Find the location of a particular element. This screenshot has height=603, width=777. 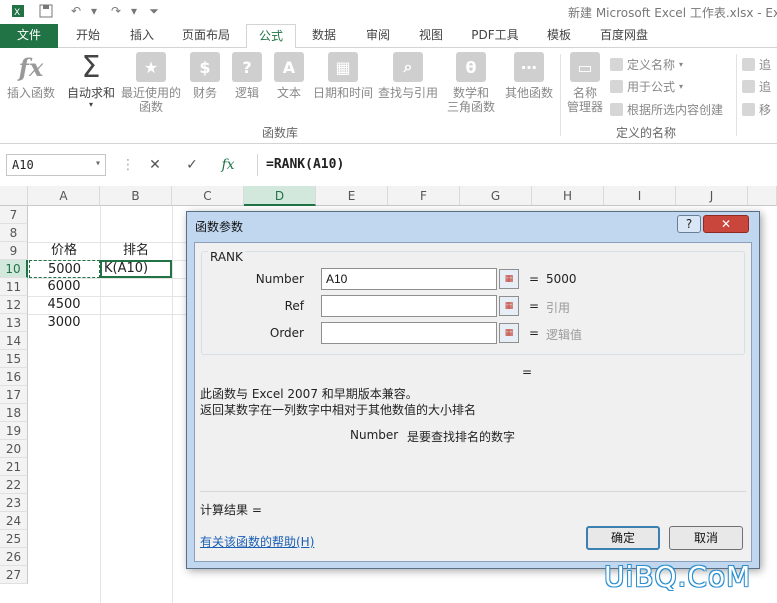

name-manager-button: ▭ 名称 管理器 is located at coordinates (585, 83).